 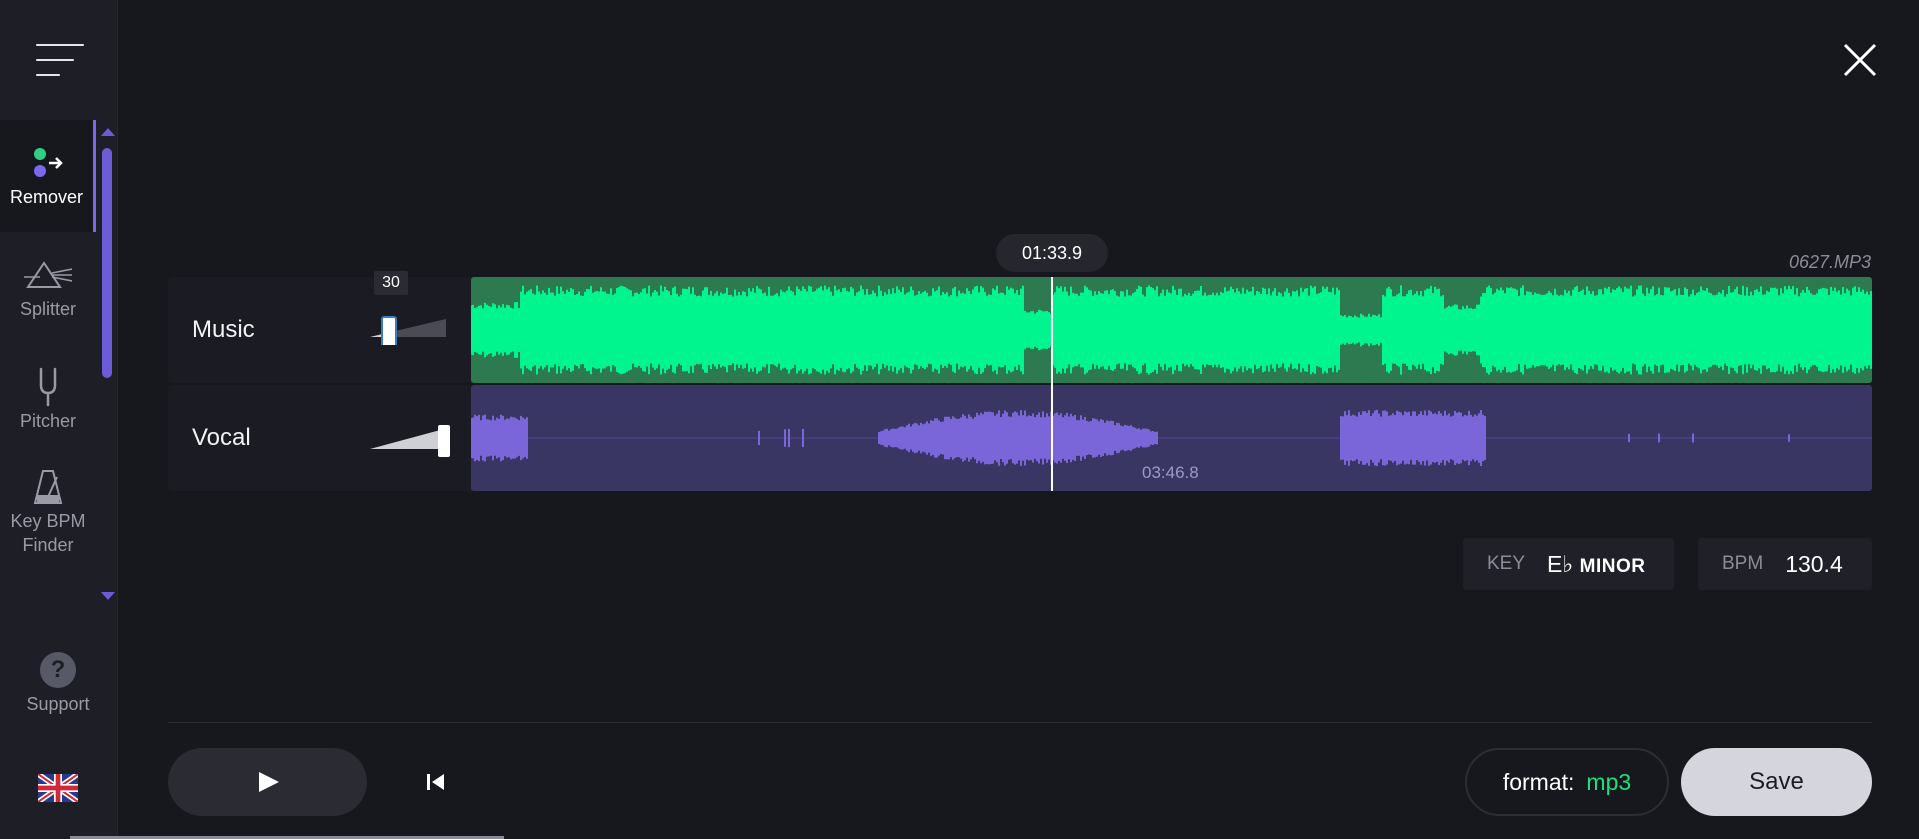 I want to click on vocal-volume-slider, so click(x=409, y=440).